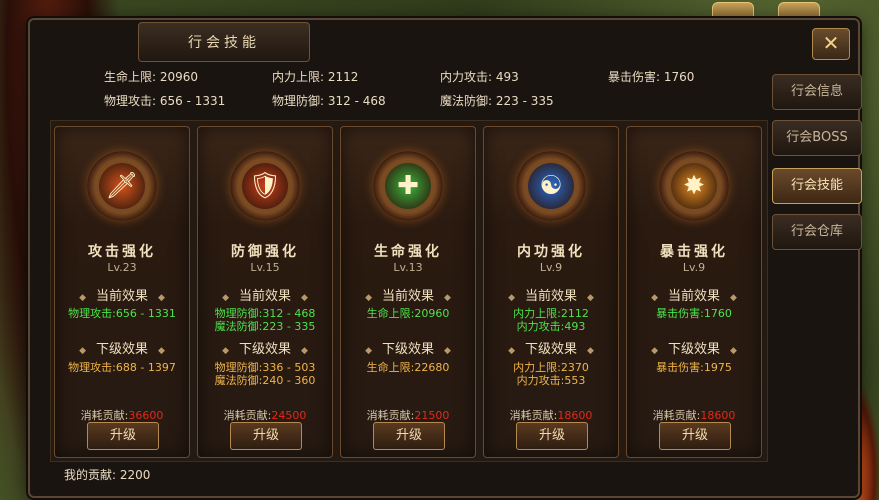  I want to click on next-effect-line: 魔法防御:240 - 360, so click(265, 380).